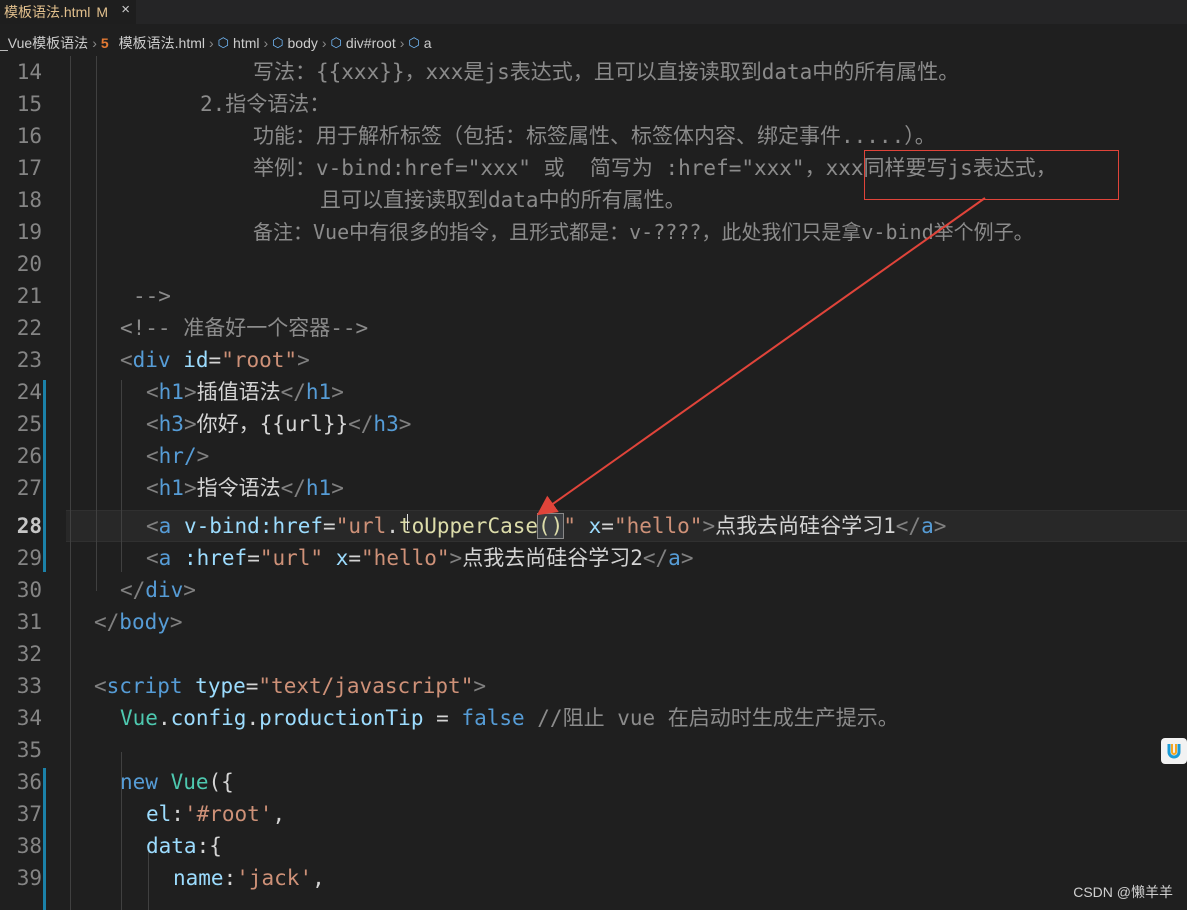 The width and height of the screenshot is (1187, 910). Describe the element at coordinates (761, 356) in the screenshot. I see `annotation-arrow` at that location.